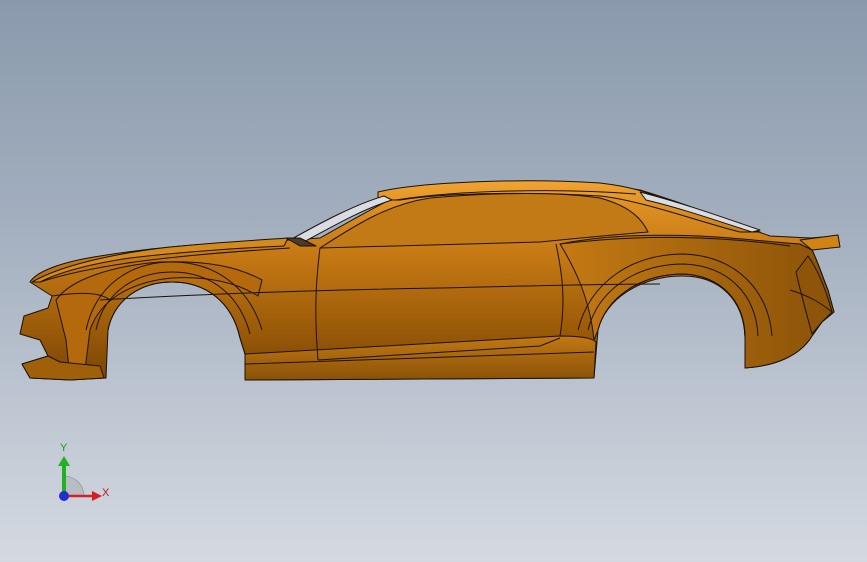  Describe the element at coordinates (106, 493) in the screenshot. I see `x-axis-label: X` at that location.